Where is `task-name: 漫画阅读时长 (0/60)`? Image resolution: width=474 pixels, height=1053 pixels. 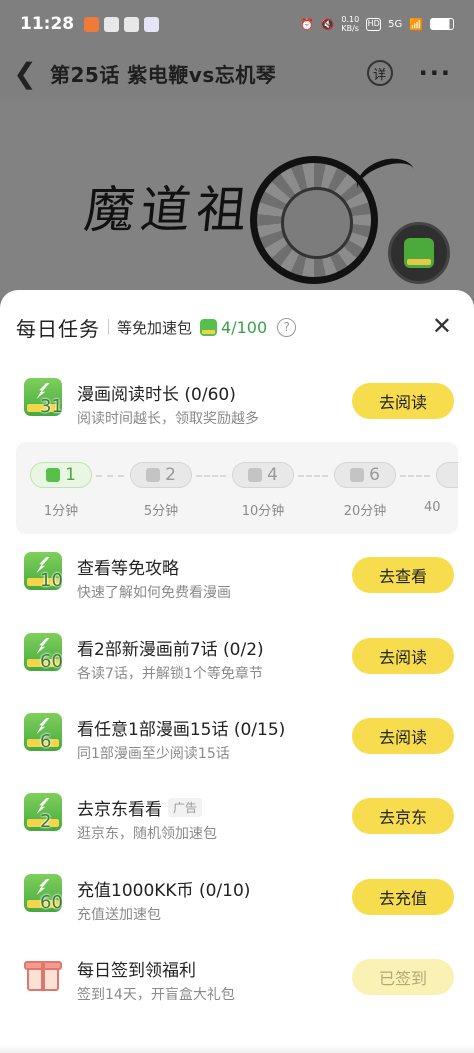
task-name: 漫画阅读时长 (0/60) is located at coordinates (156, 395).